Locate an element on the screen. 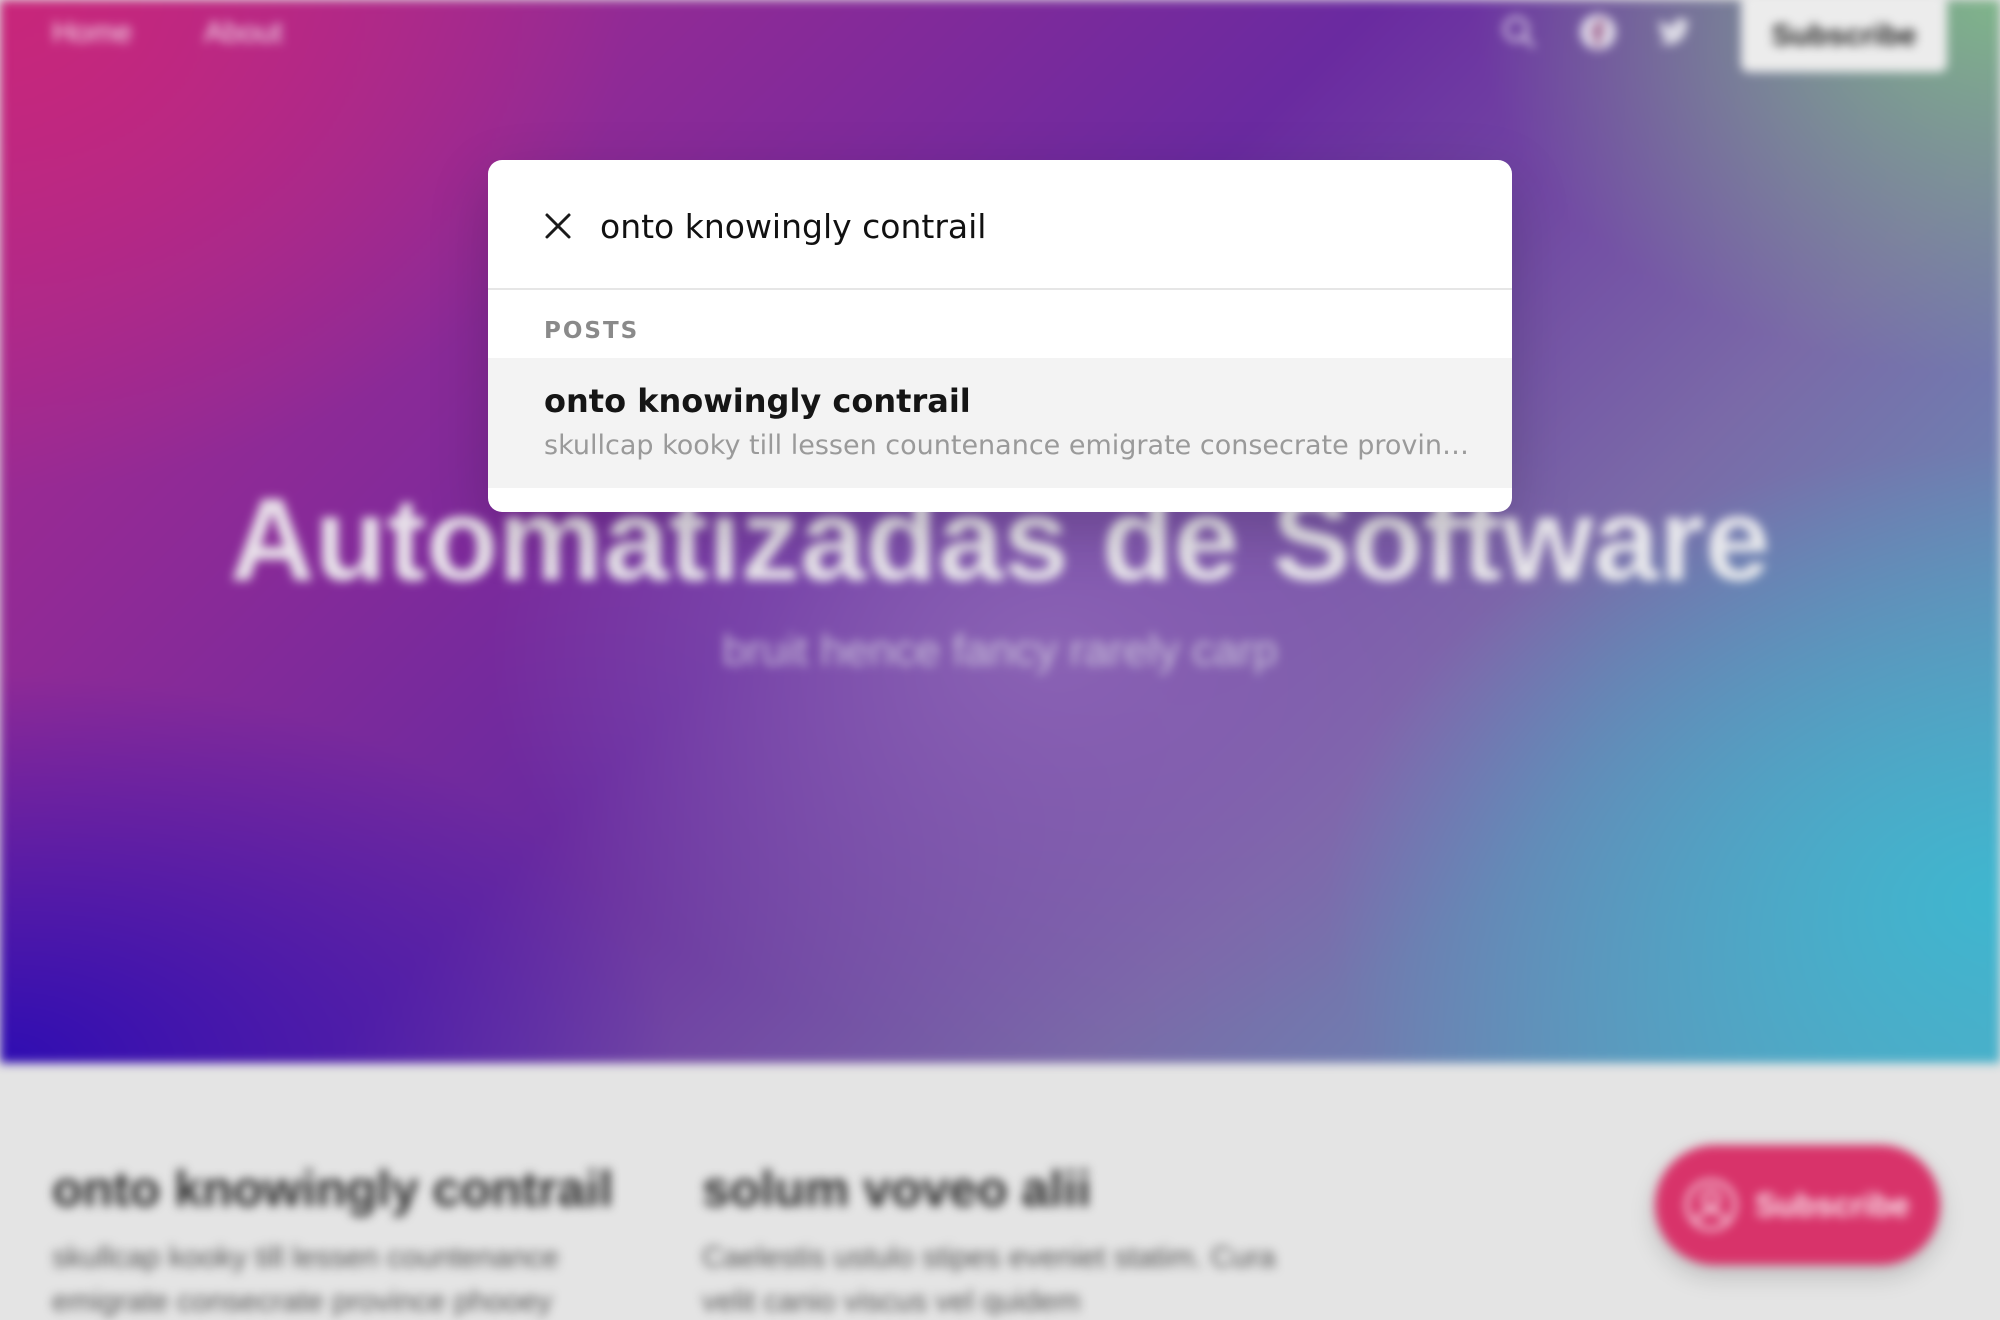 This screenshot has height=1320, width=2000. post-card-title: onto knowingly contrail is located at coordinates (352, 1189).